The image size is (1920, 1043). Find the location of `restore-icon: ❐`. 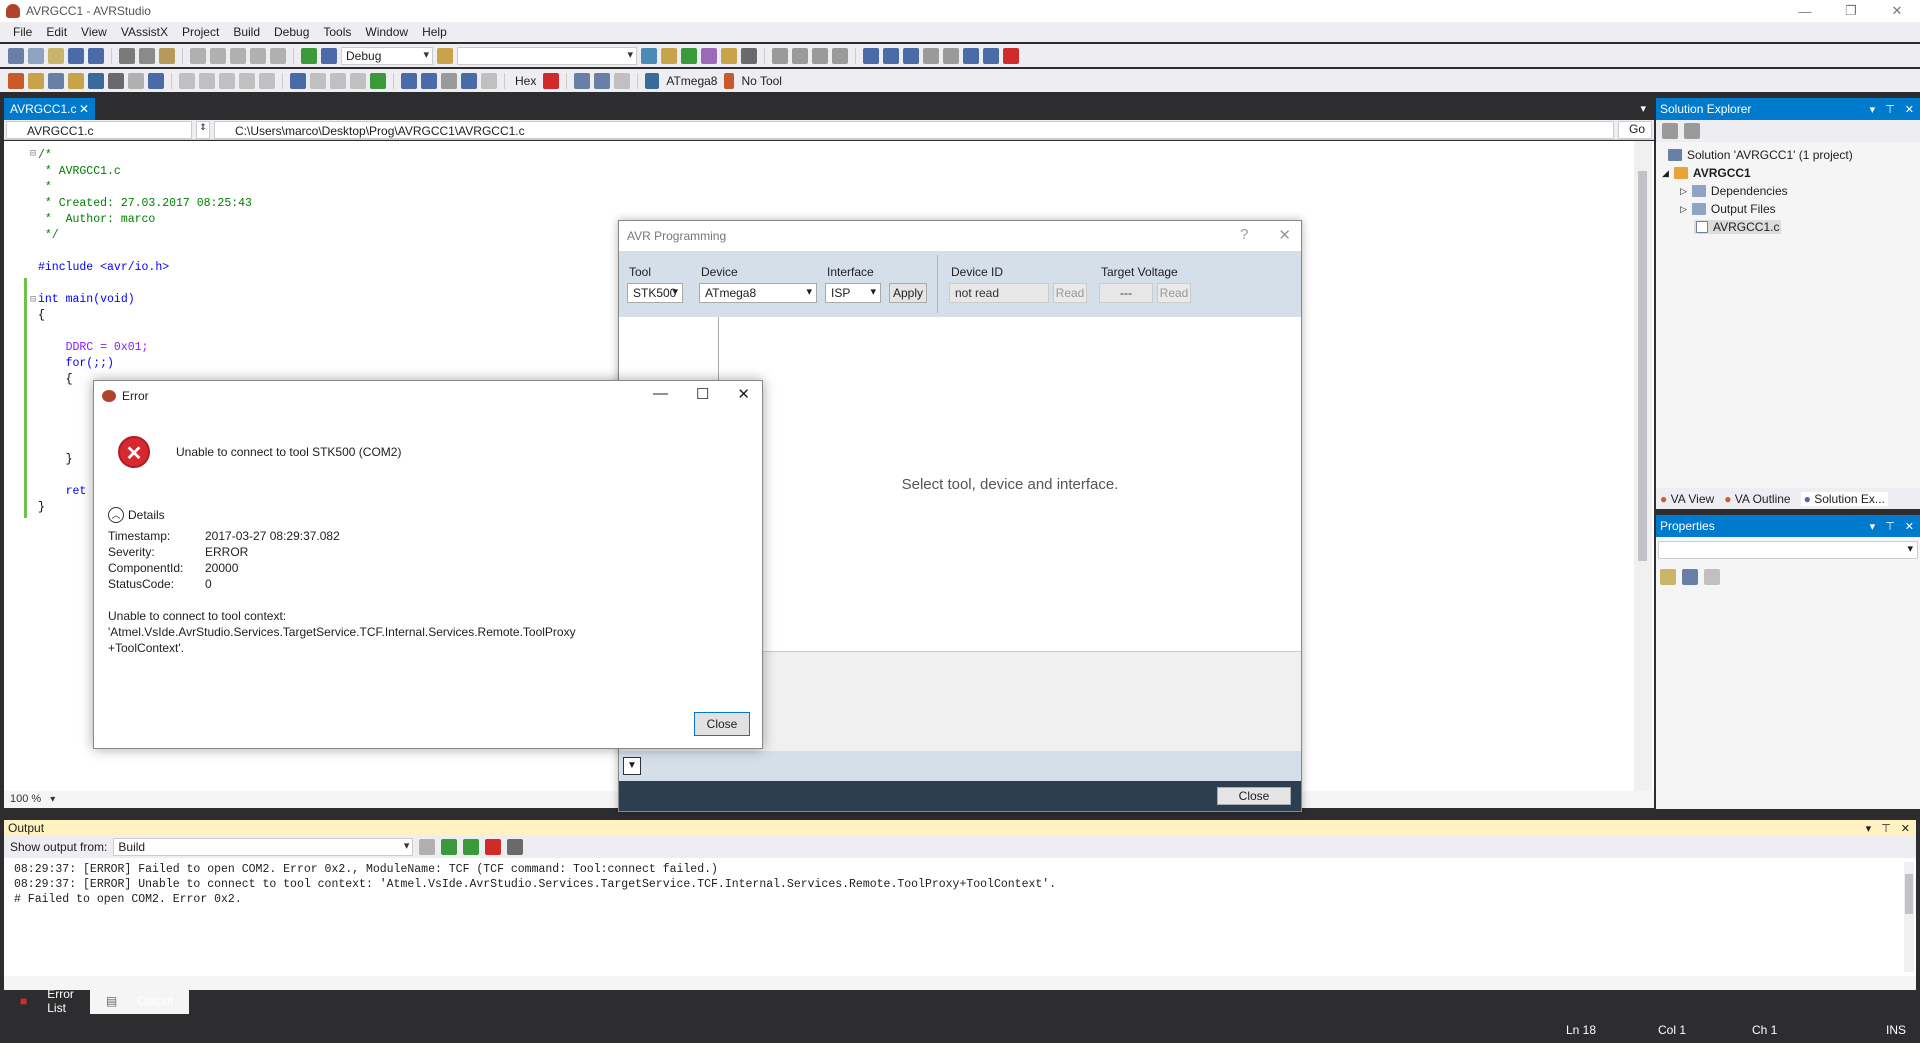

restore-icon: ❐ is located at coordinates (1851, 11).